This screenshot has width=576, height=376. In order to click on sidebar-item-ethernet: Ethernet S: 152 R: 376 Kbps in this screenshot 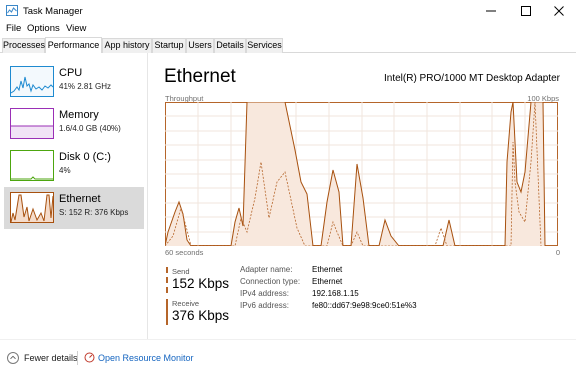, I will do `click(74, 208)`.